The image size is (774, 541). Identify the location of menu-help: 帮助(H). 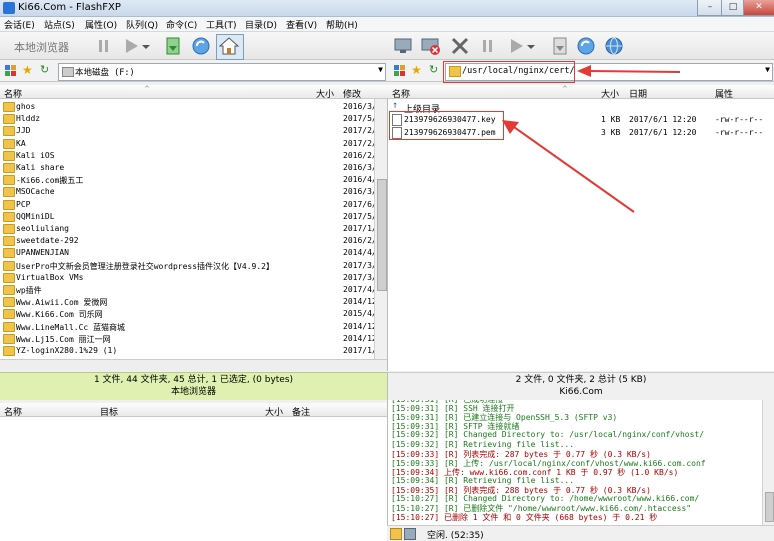
(342, 24).